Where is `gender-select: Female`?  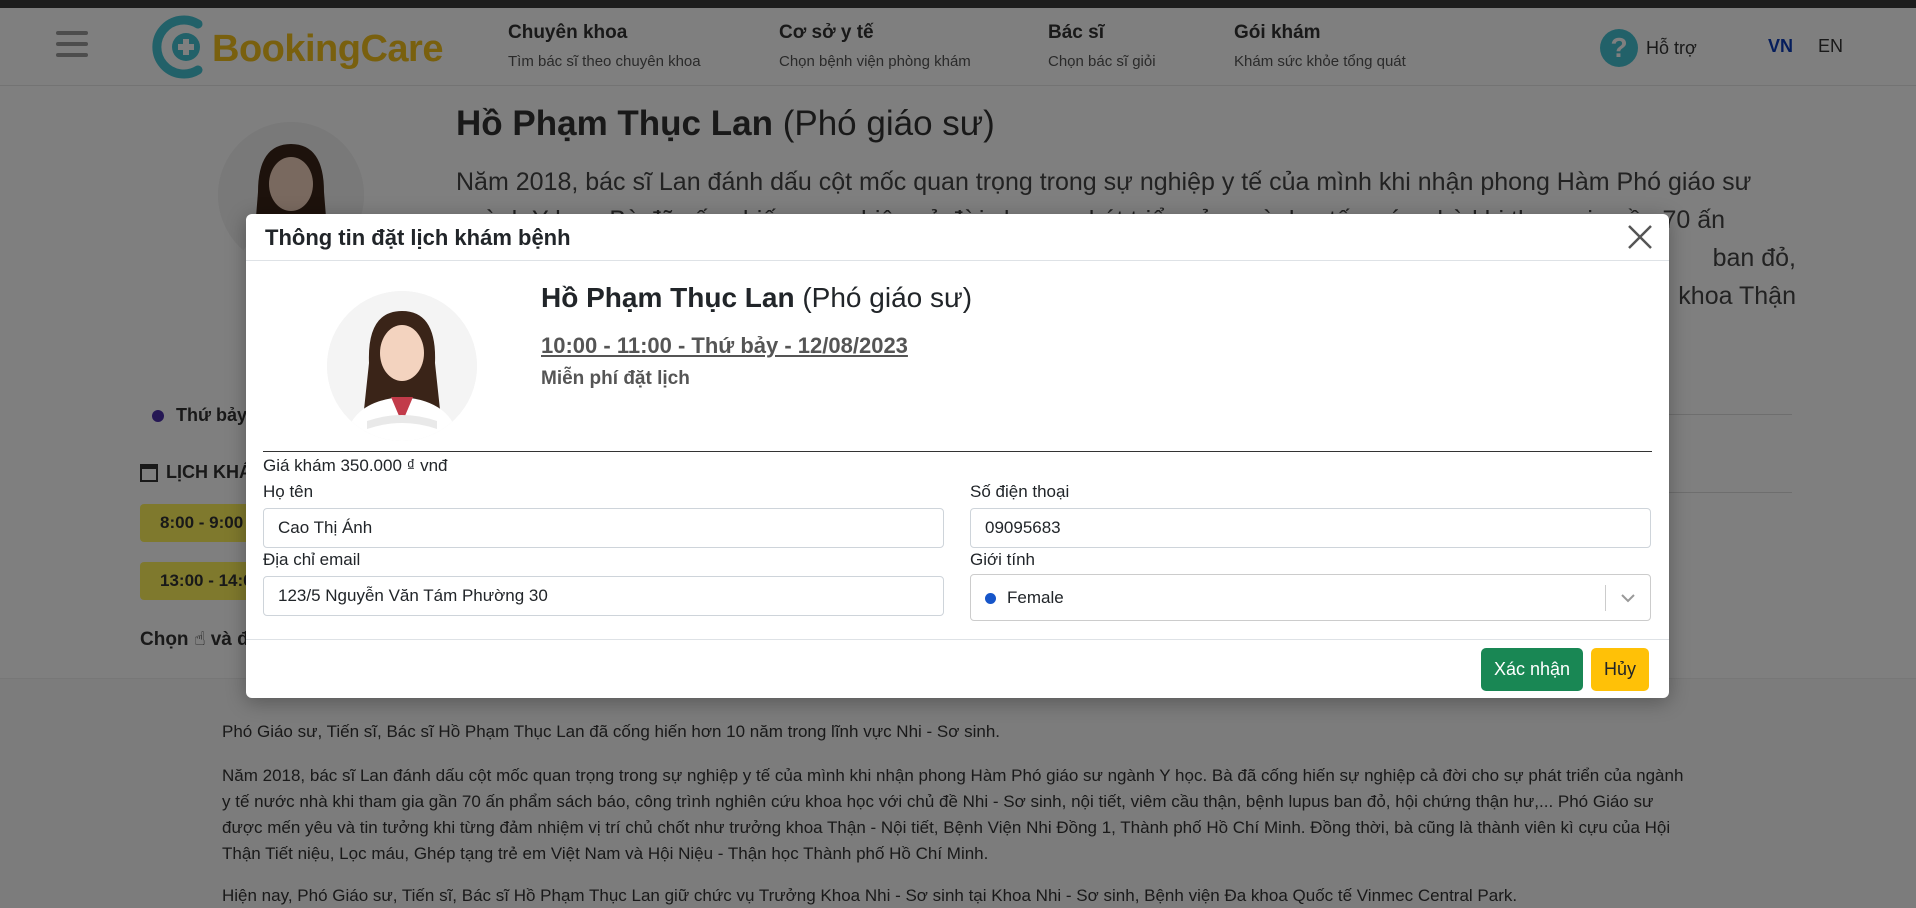
gender-select: Female is located at coordinates (1310, 597).